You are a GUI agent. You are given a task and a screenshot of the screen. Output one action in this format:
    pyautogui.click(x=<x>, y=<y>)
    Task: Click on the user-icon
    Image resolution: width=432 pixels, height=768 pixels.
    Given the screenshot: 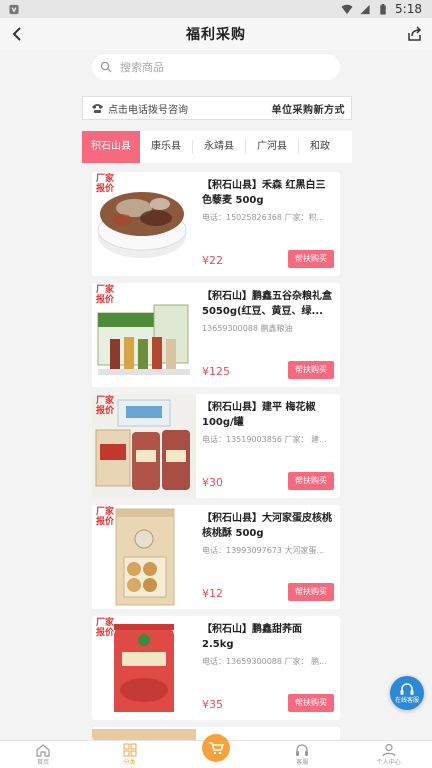 What is the action you would take?
    pyautogui.click(x=389, y=750)
    